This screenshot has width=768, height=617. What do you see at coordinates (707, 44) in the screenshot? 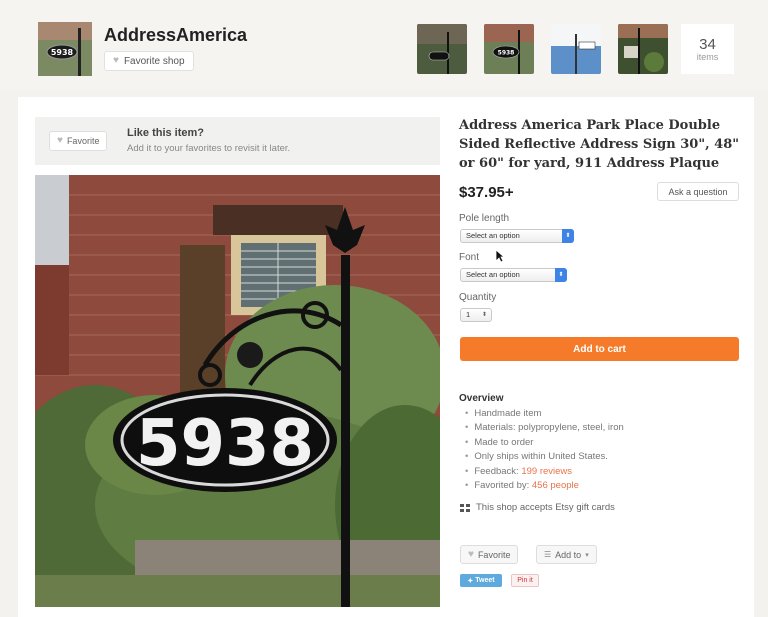
I see `items-count-number: 34` at bounding box center [707, 44].